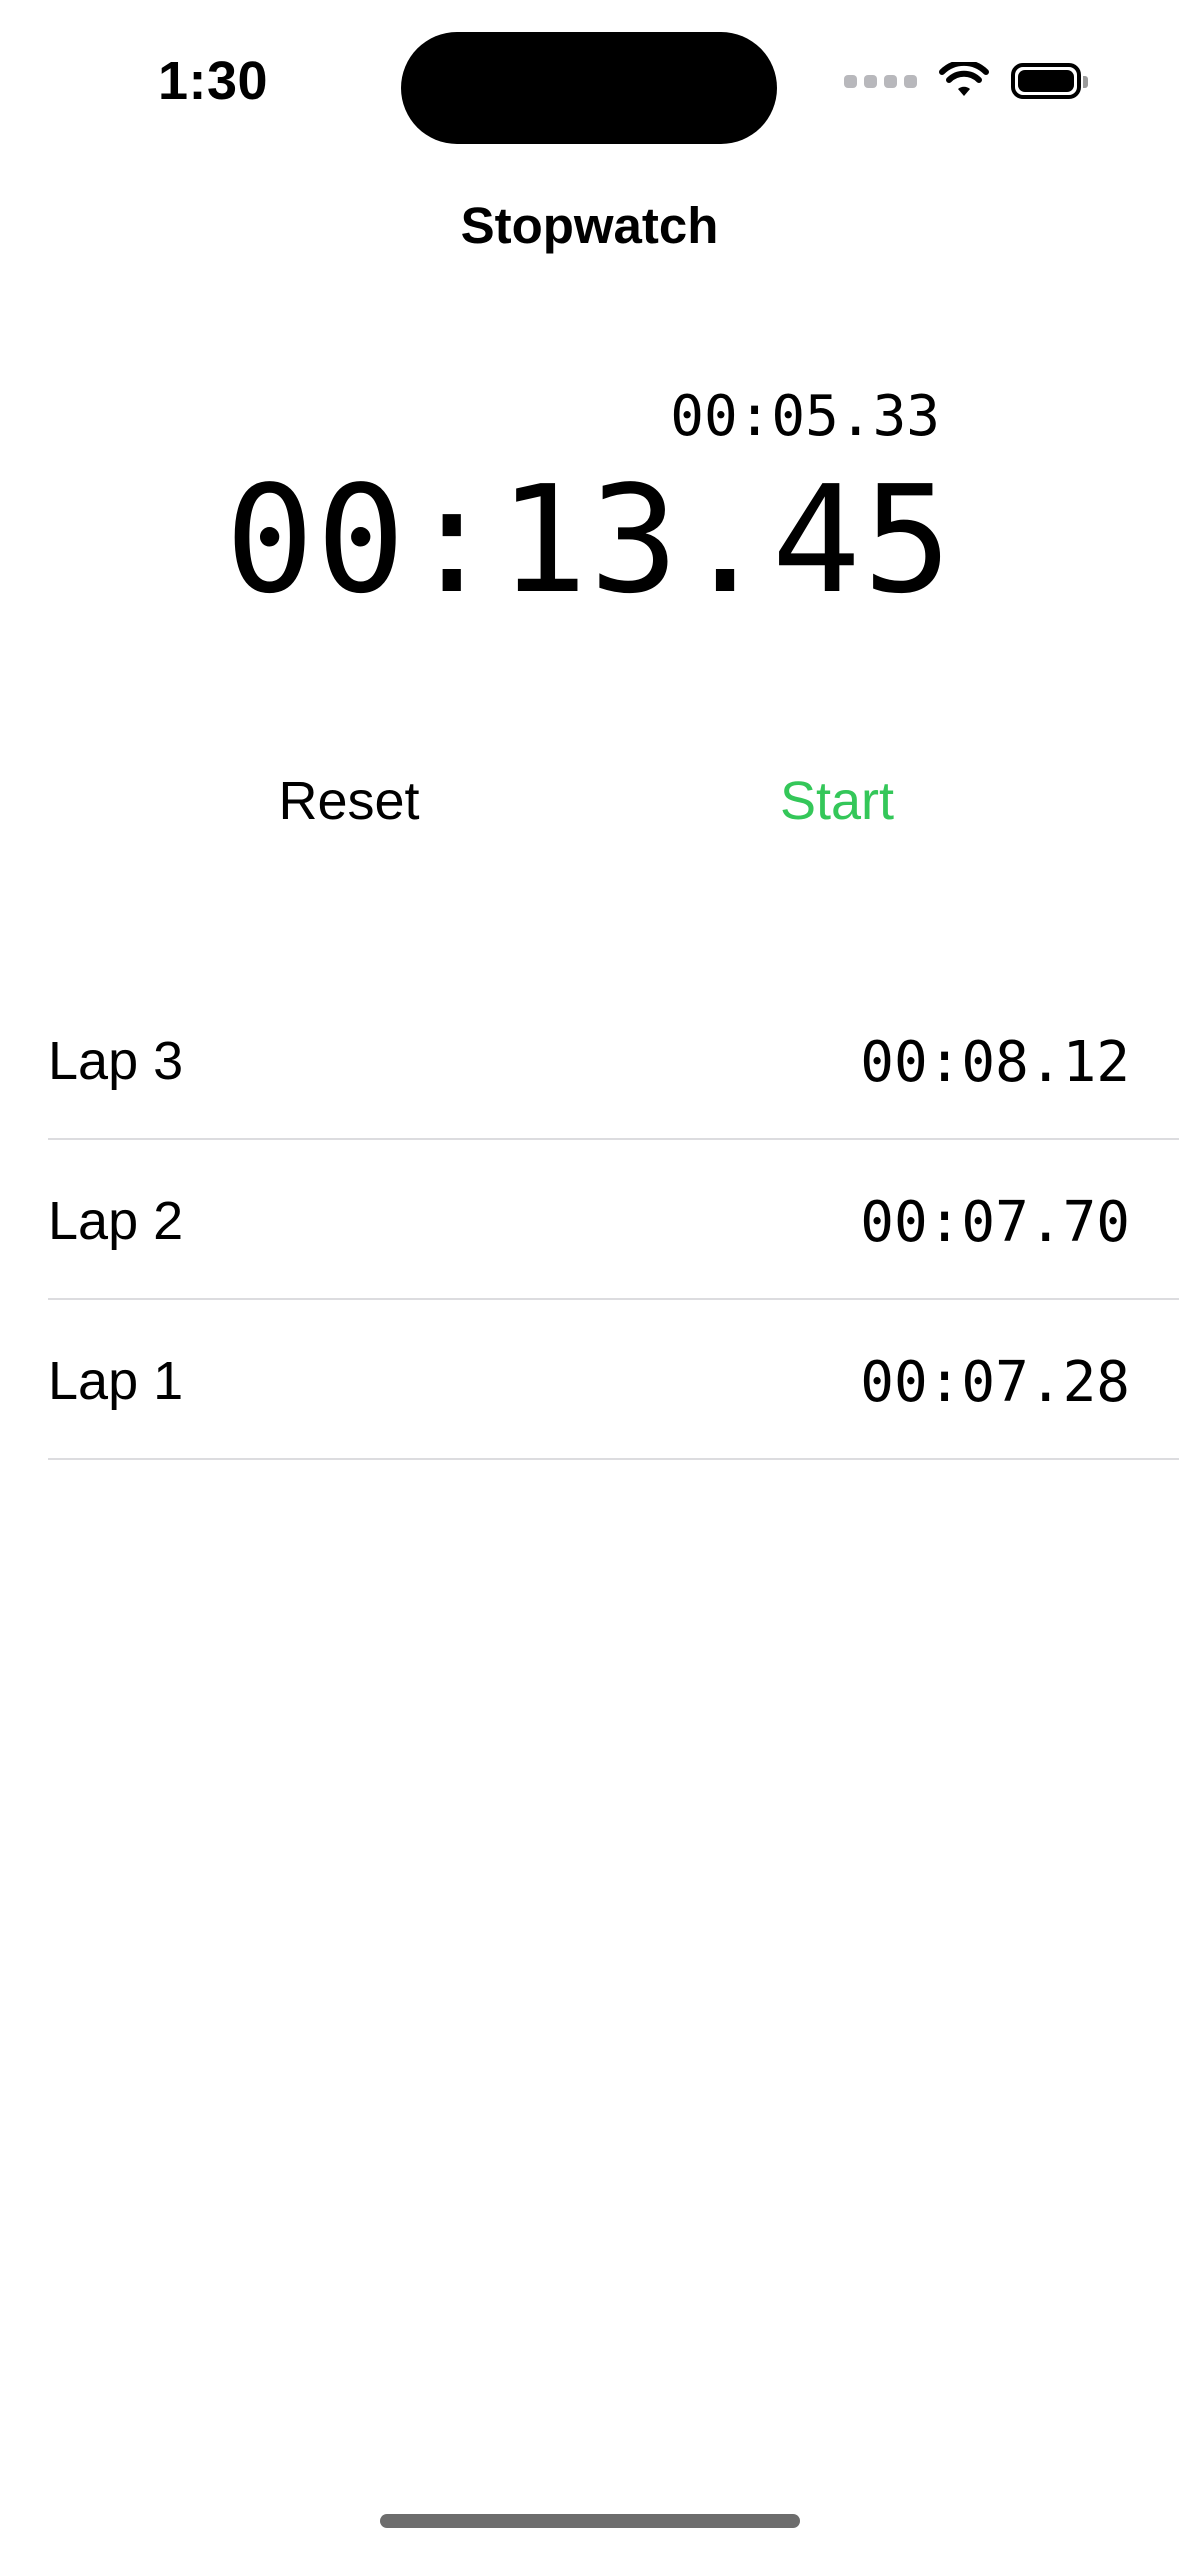 The image size is (1179, 2556). I want to click on status-icons, so click(966, 81).